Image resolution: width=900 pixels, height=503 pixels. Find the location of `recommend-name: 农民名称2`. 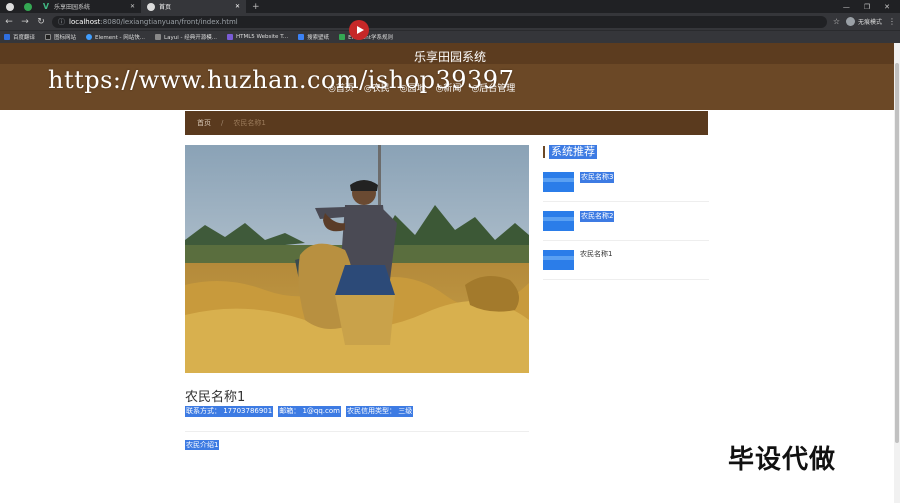

recommend-name: 农民名称2 is located at coordinates (597, 216).